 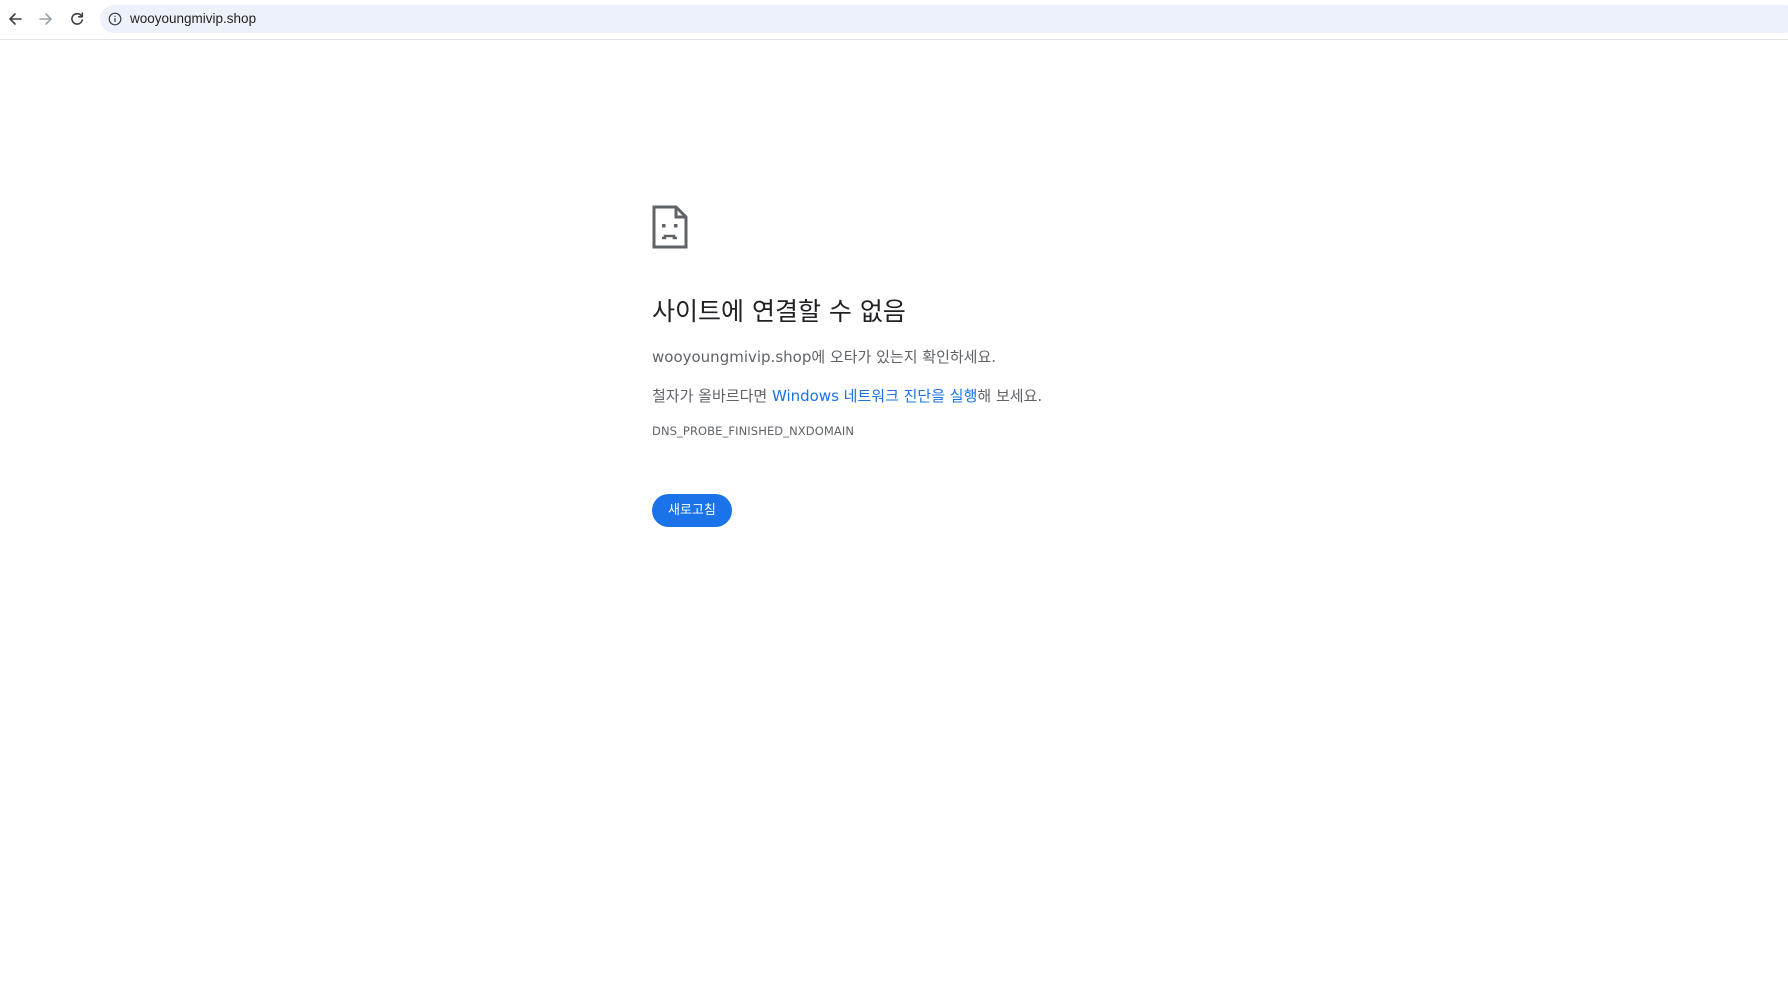 I want to click on forward-button, so click(x=46, y=19).